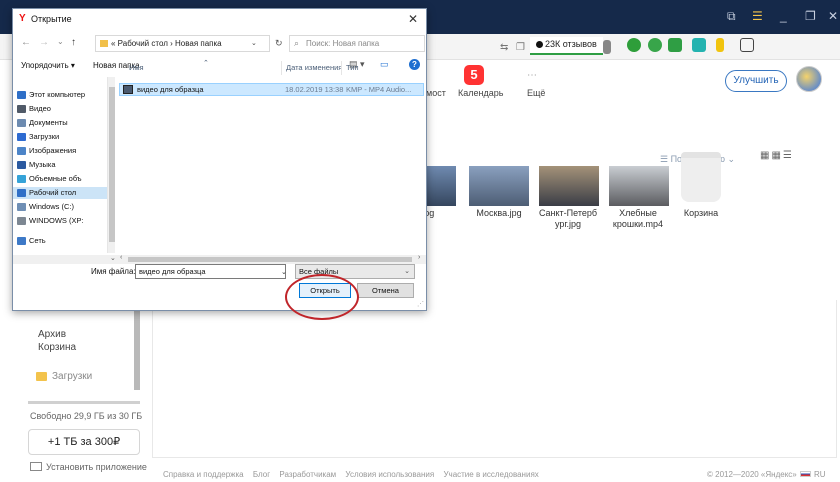 This screenshot has width=840, height=482. I want to click on nav-item-drive-xp: WINDOWS (XP:, so click(60, 221).